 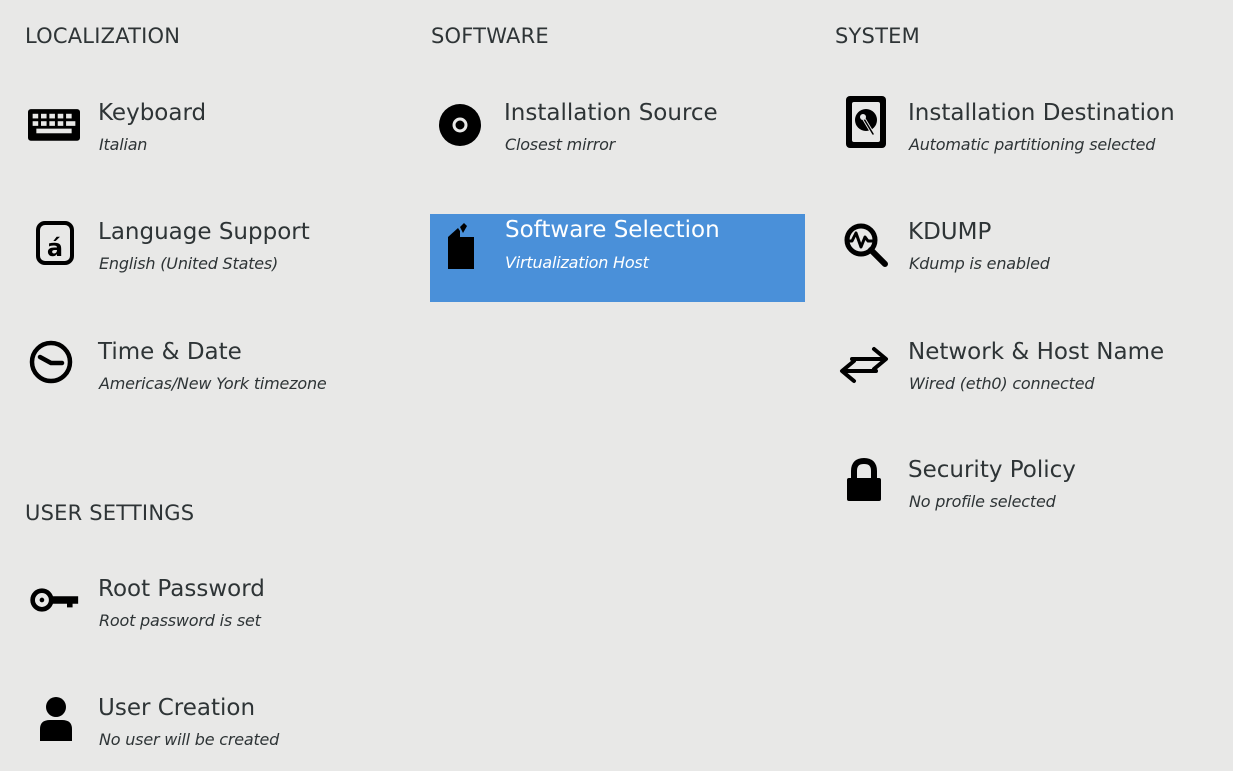 I want to click on spoke-status: Virtualization Host, so click(x=577, y=262).